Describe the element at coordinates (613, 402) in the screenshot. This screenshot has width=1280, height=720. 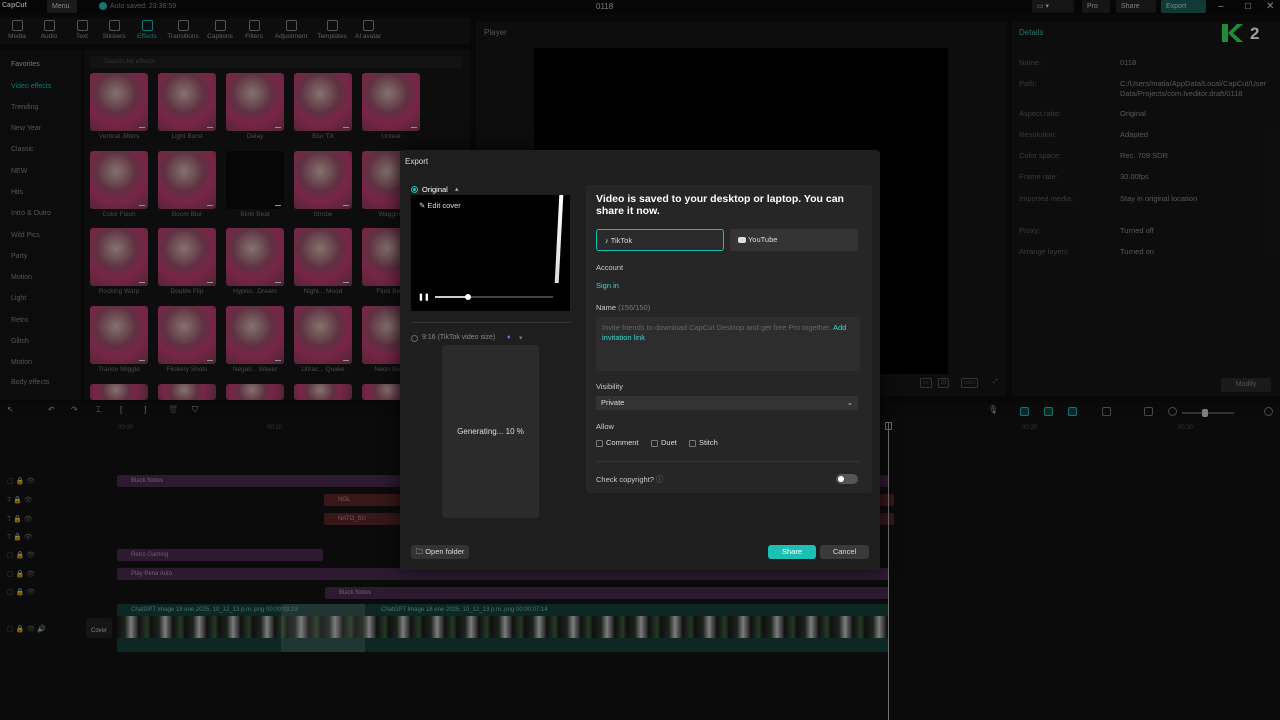
I see `visibility-value: Private` at that location.